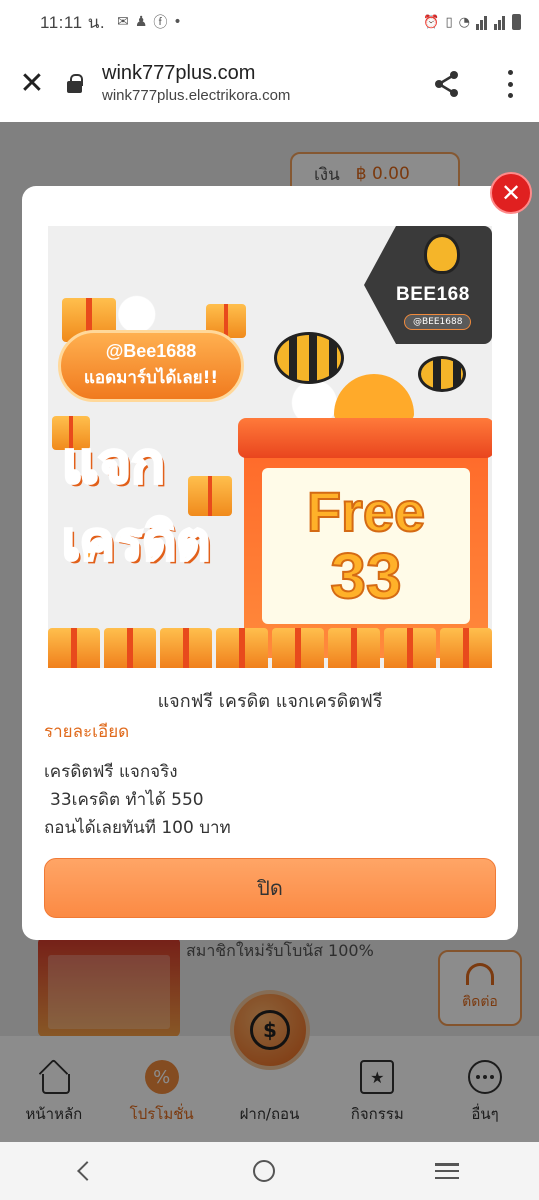  I want to click on home-circle-icon, so click(264, 1171).